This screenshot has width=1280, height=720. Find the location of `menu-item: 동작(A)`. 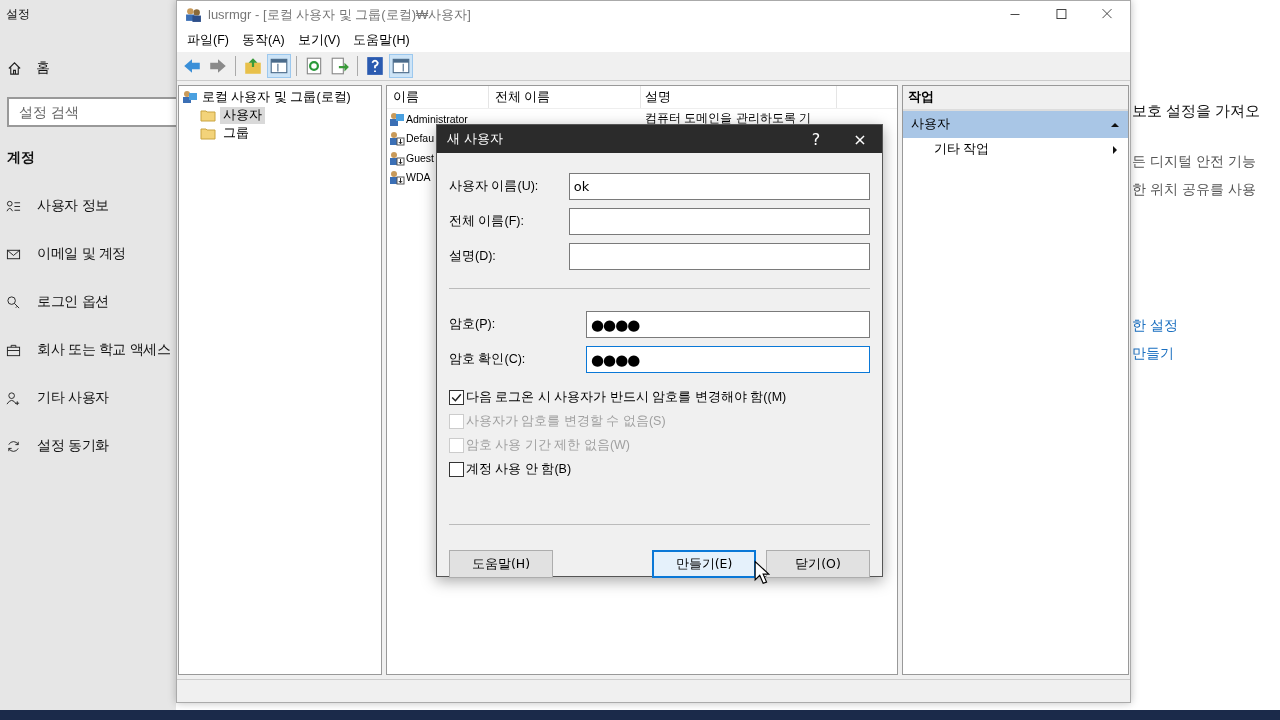

menu-item: 동작(A) is located at coordinates (263, 40).